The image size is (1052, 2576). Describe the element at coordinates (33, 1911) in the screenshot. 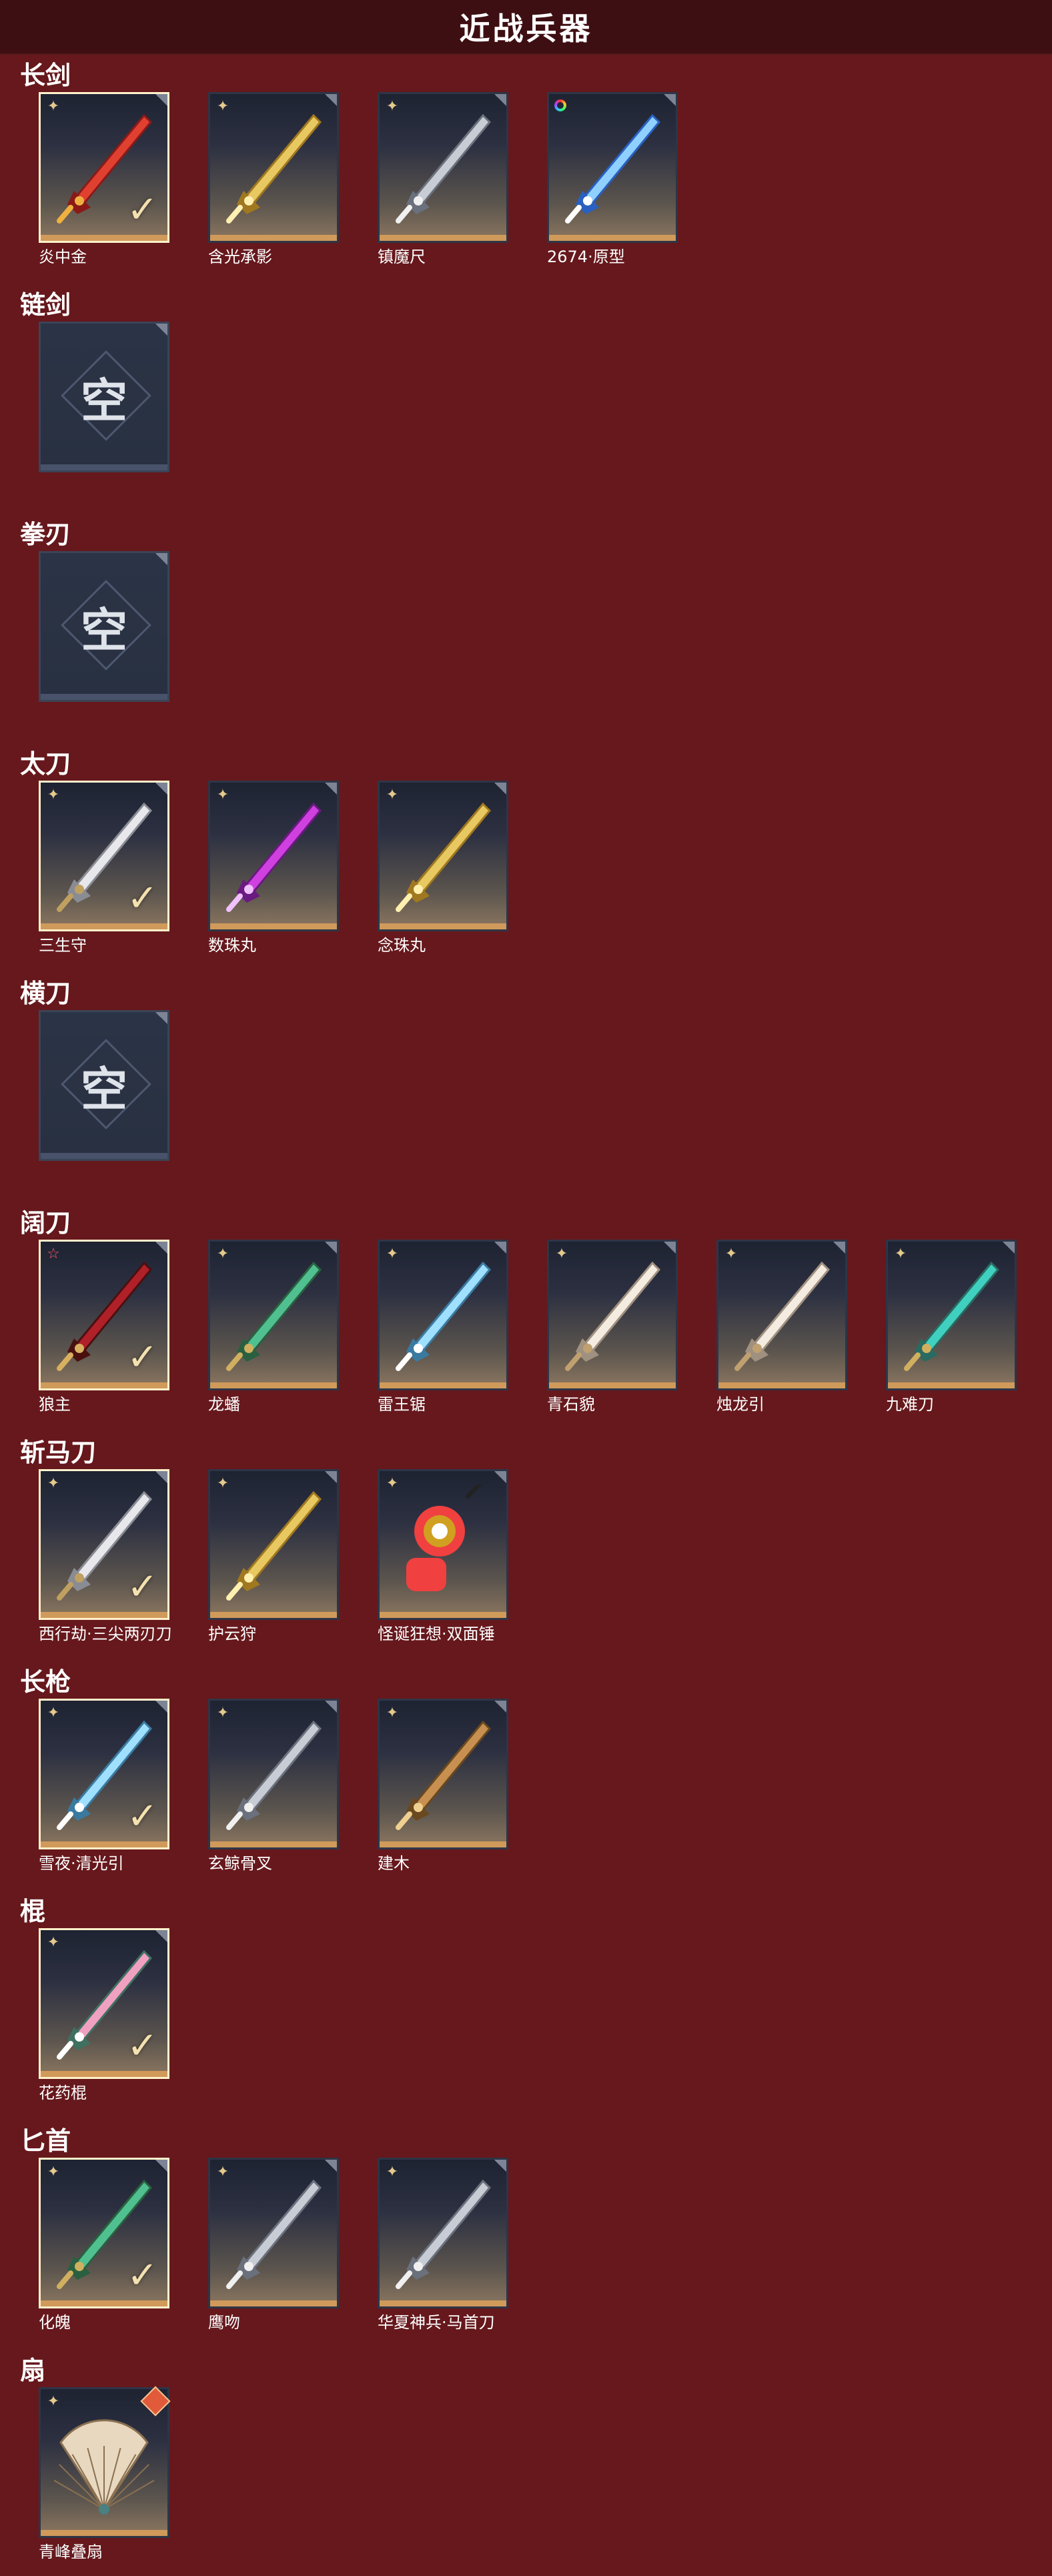

I see `category-title: 棍` at that location.